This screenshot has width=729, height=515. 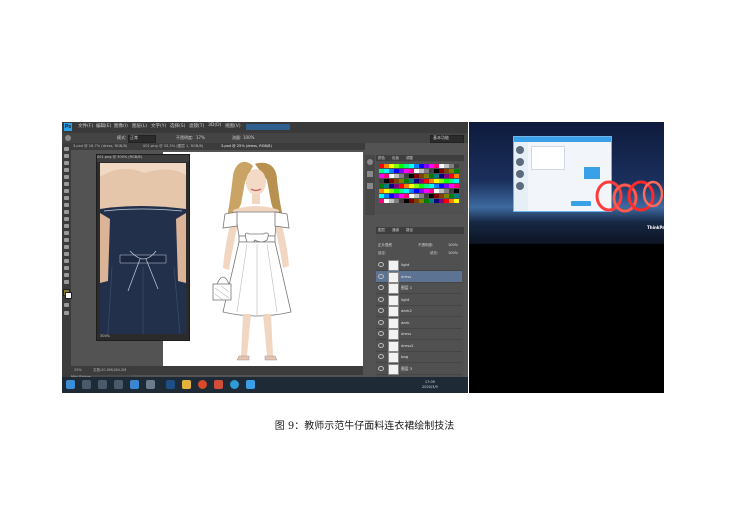 What do you see at coordinates (200, 137) in the screenshot?
I see `opacity-value: 17%` at bounding box center [200, 137].